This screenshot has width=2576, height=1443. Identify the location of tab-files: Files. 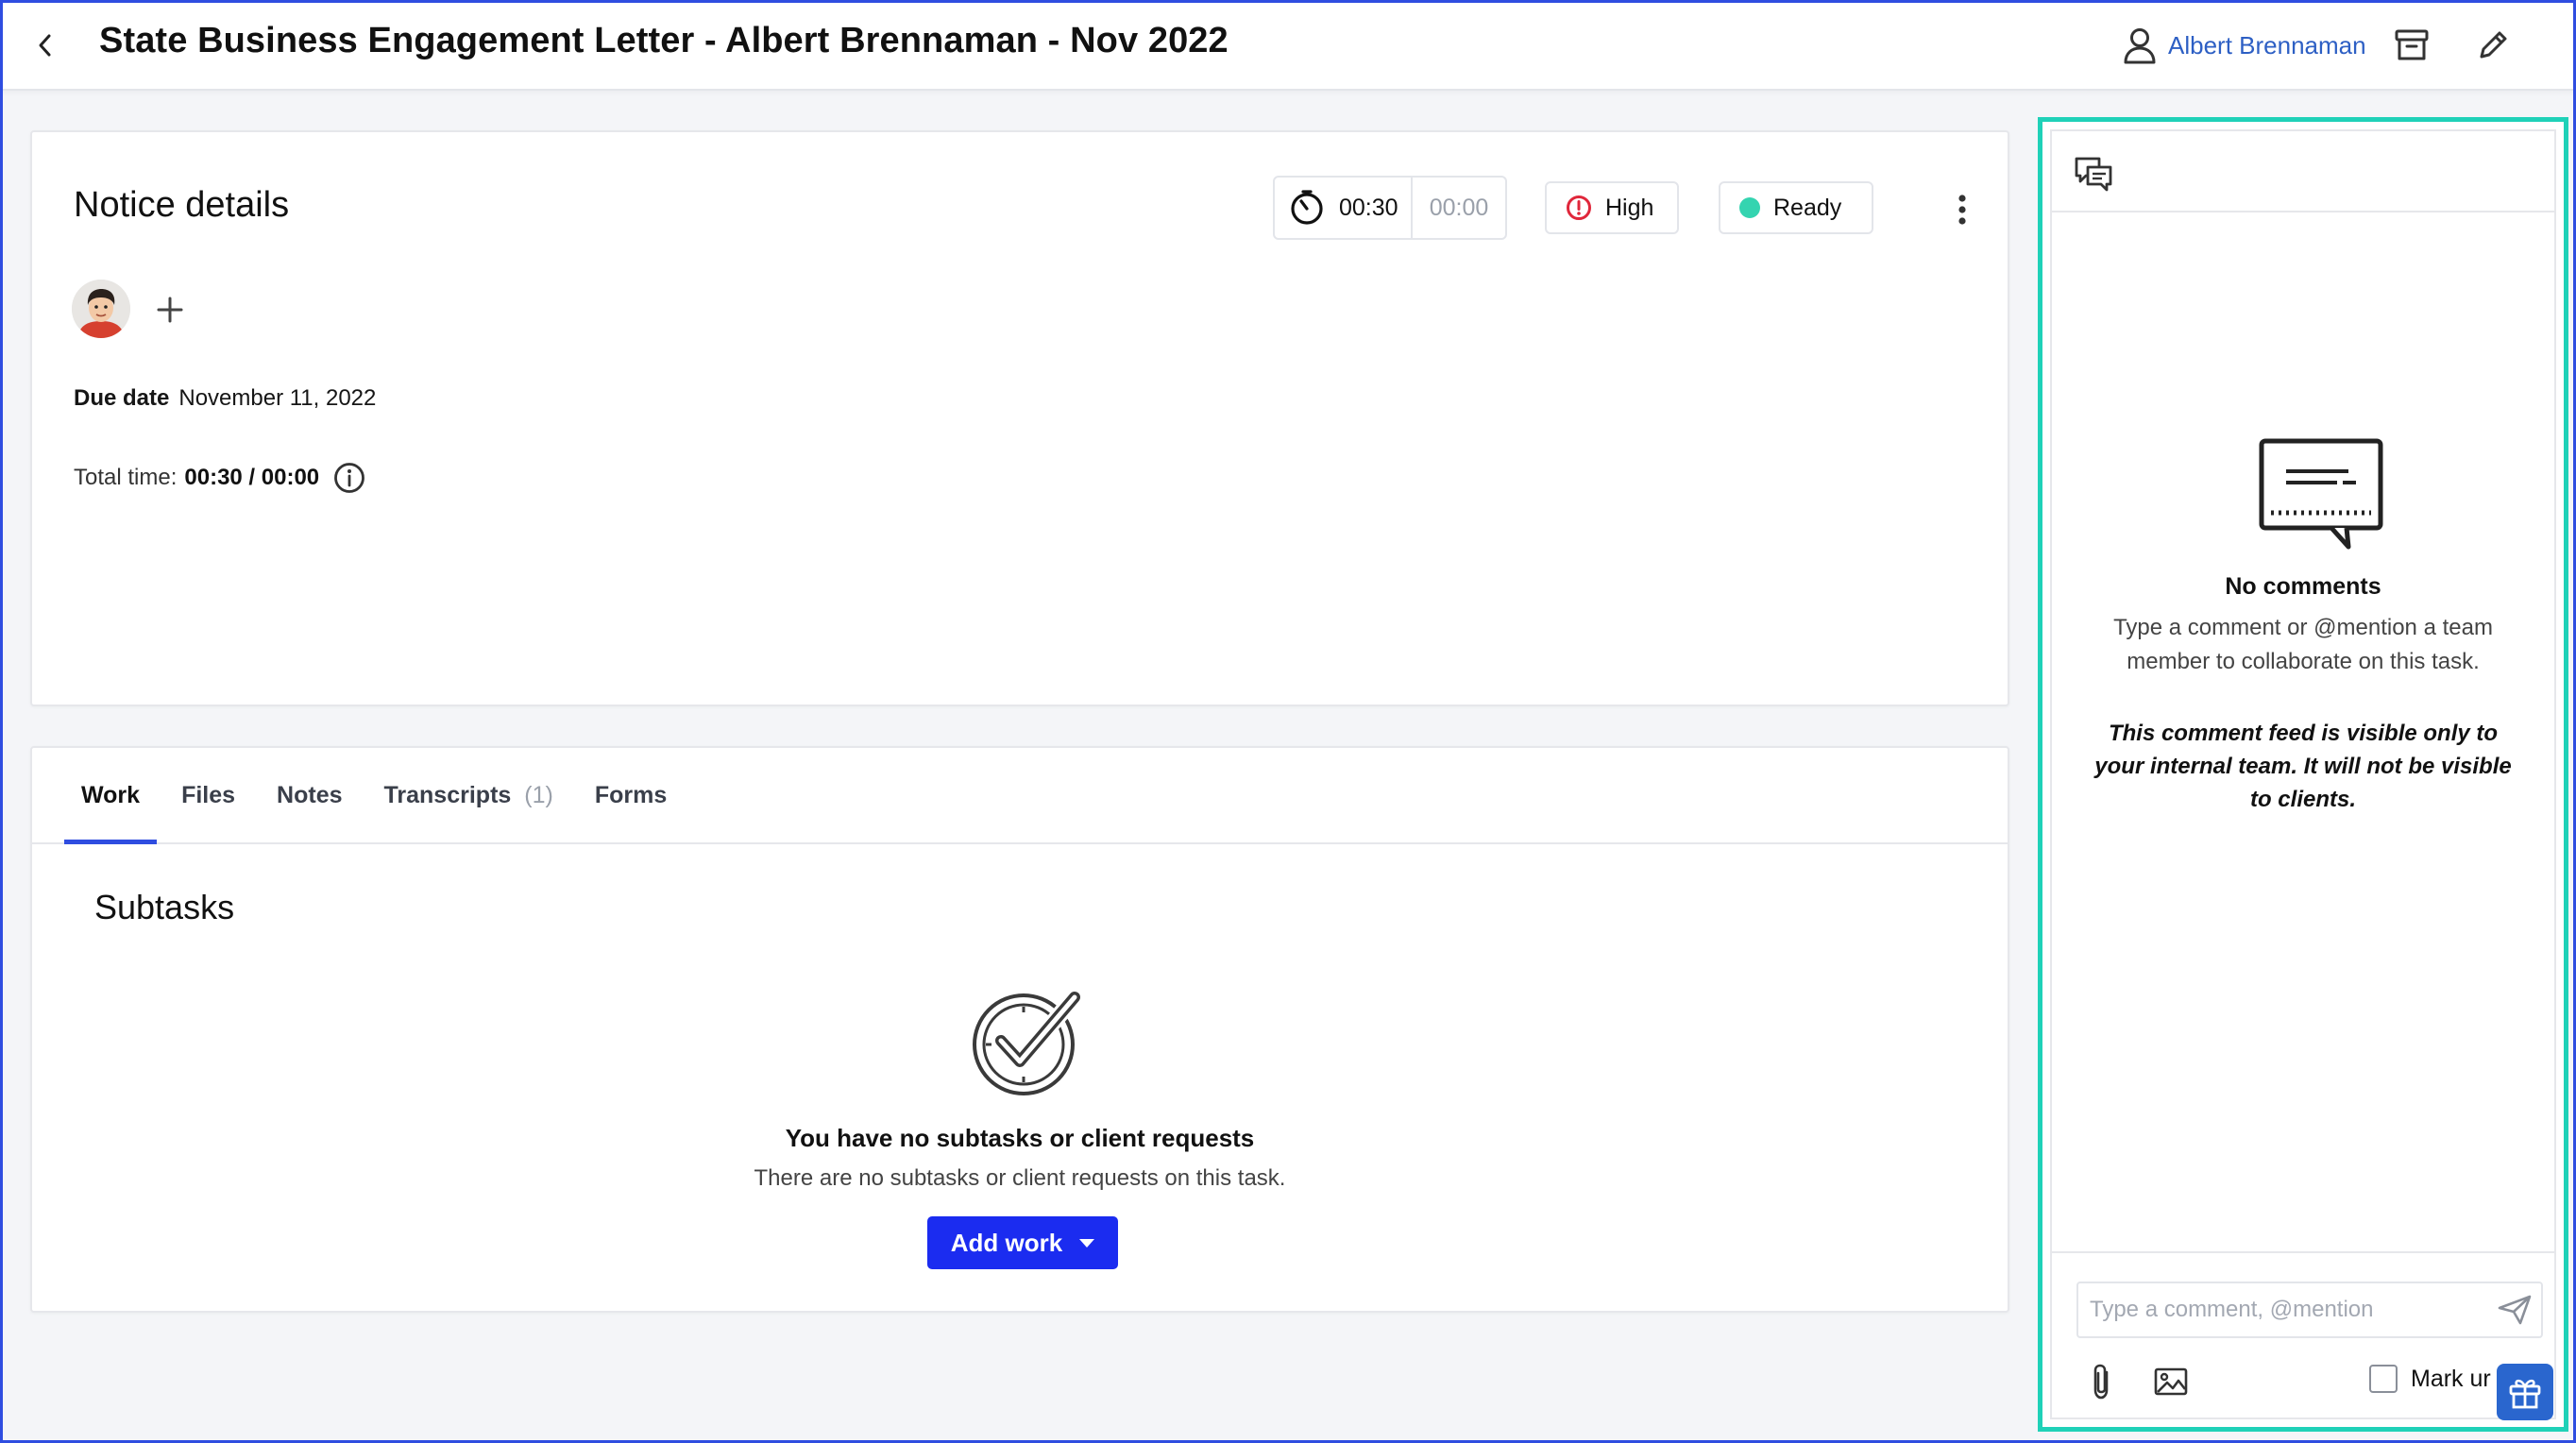
(208, 795).